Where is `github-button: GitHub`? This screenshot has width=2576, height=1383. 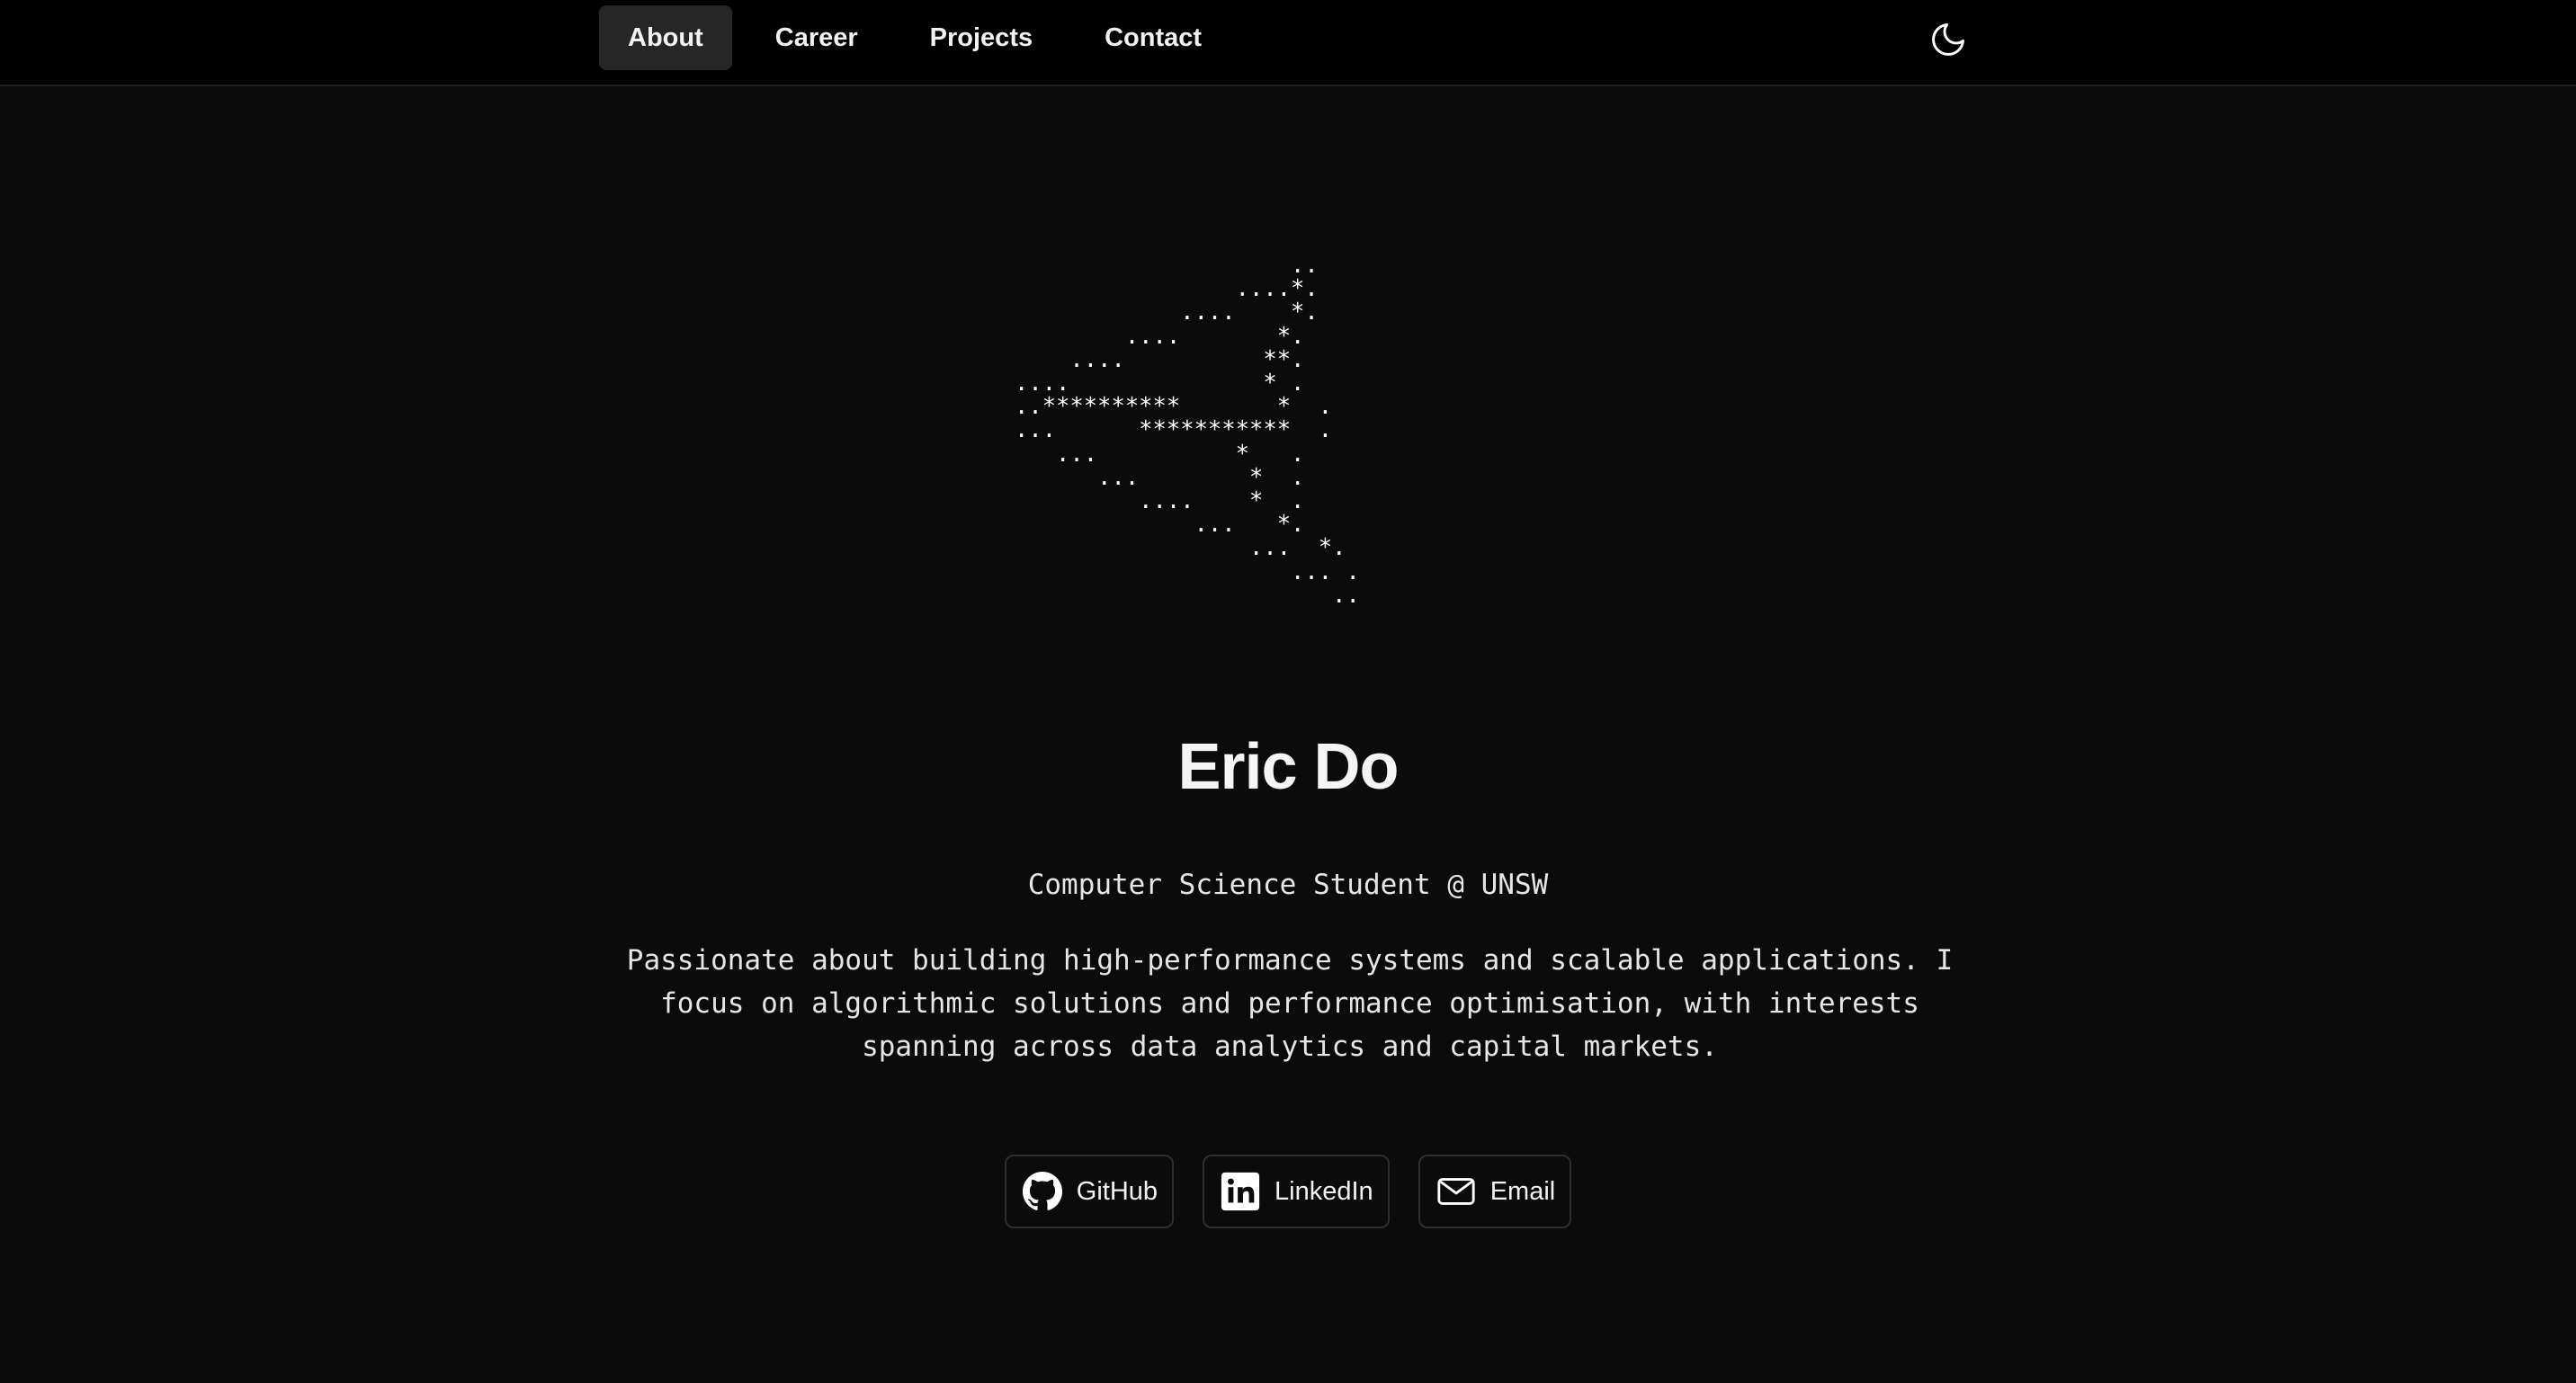 github-button: GitHub is located at coordinates (1089, 1191).